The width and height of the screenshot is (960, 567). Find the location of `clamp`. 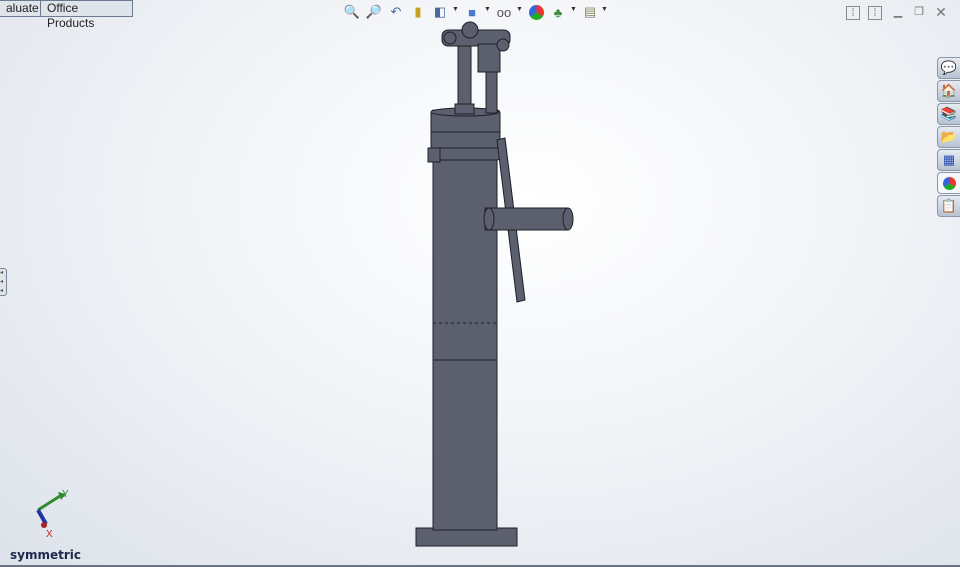

clamp is located at coordinates (434, 155).